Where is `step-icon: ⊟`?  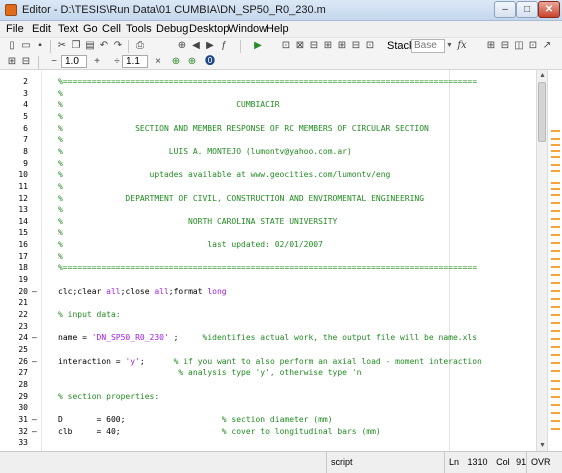 step-icon: ⊟ is located at coordinates (314, 46).